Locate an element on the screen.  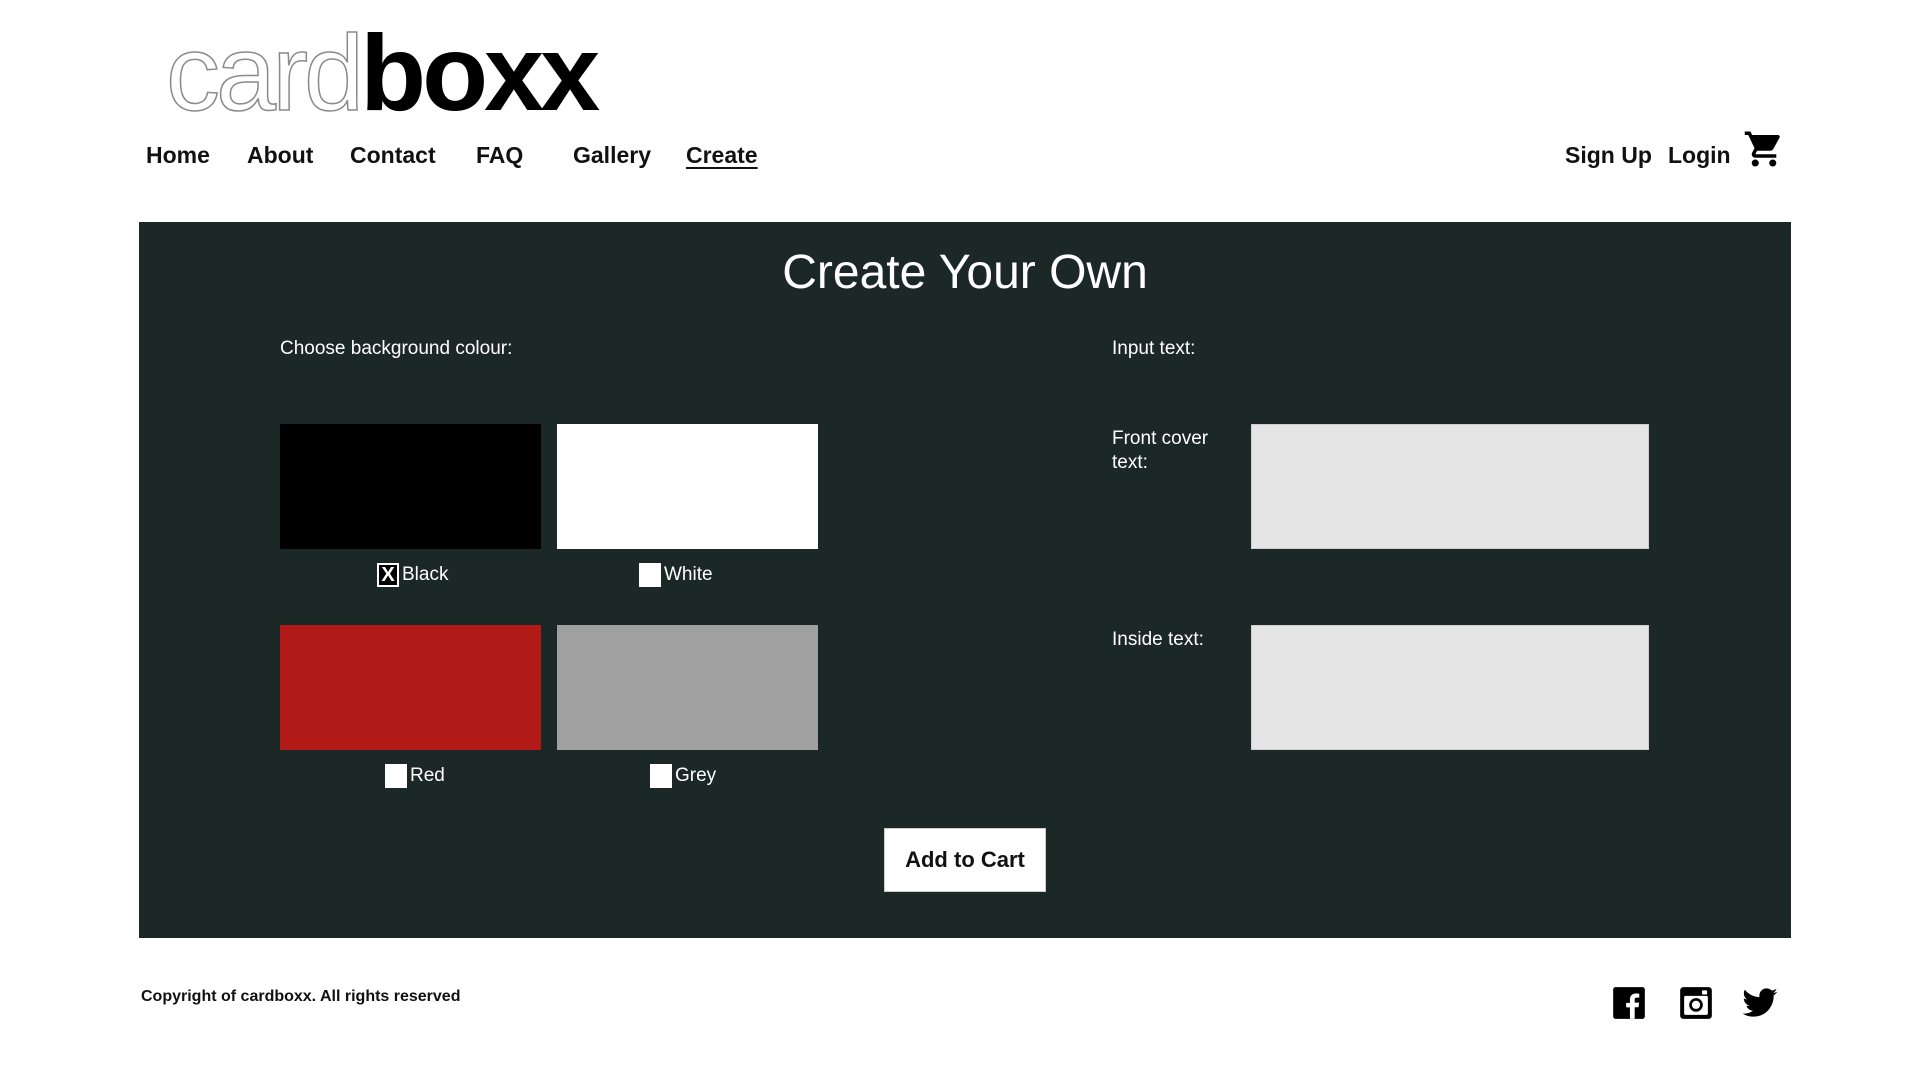
option-grey: Grey is located at coordinates (683, 776).